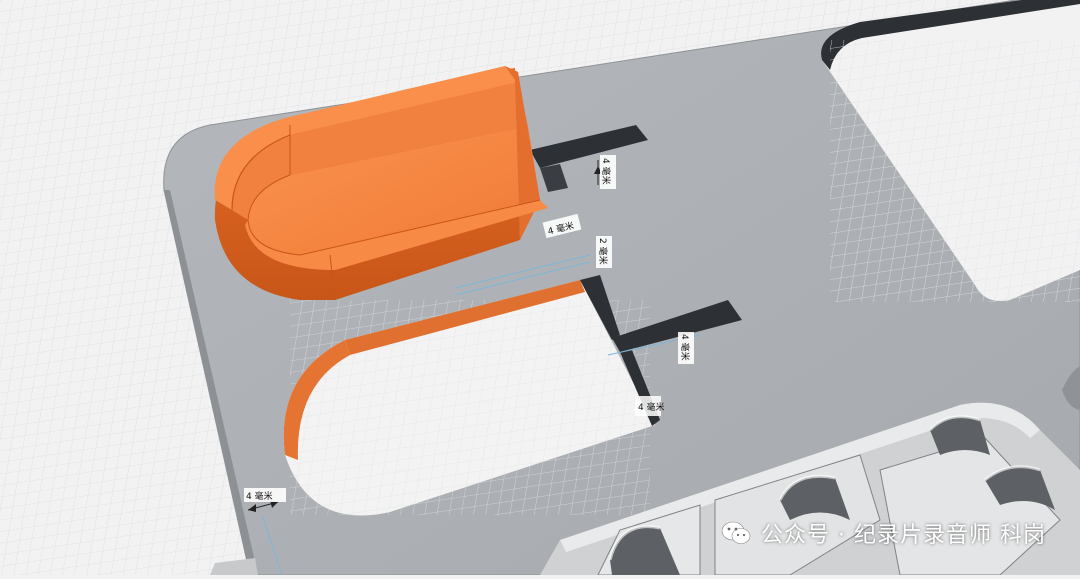 The width and height of the screenshot is (1080, 579). Describe the element at coordinates (955, 171) in the screenshot. I see `cutout-top-right-grid` at that location.